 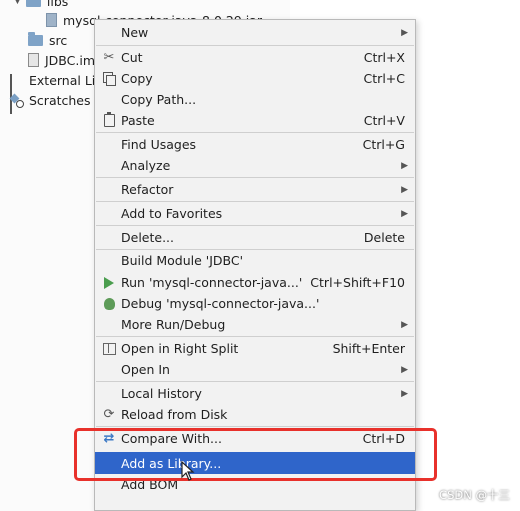 I want to click on menu-item-shortcut: Shift+Enter, so click(x=368, y=348).